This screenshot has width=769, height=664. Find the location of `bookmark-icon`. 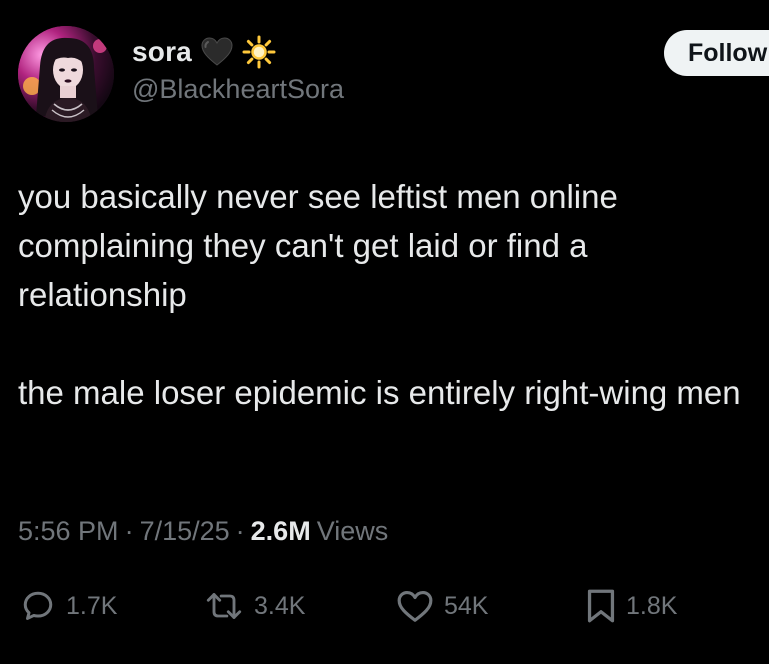

bookmark-icon is located at coordinates (601, 606).